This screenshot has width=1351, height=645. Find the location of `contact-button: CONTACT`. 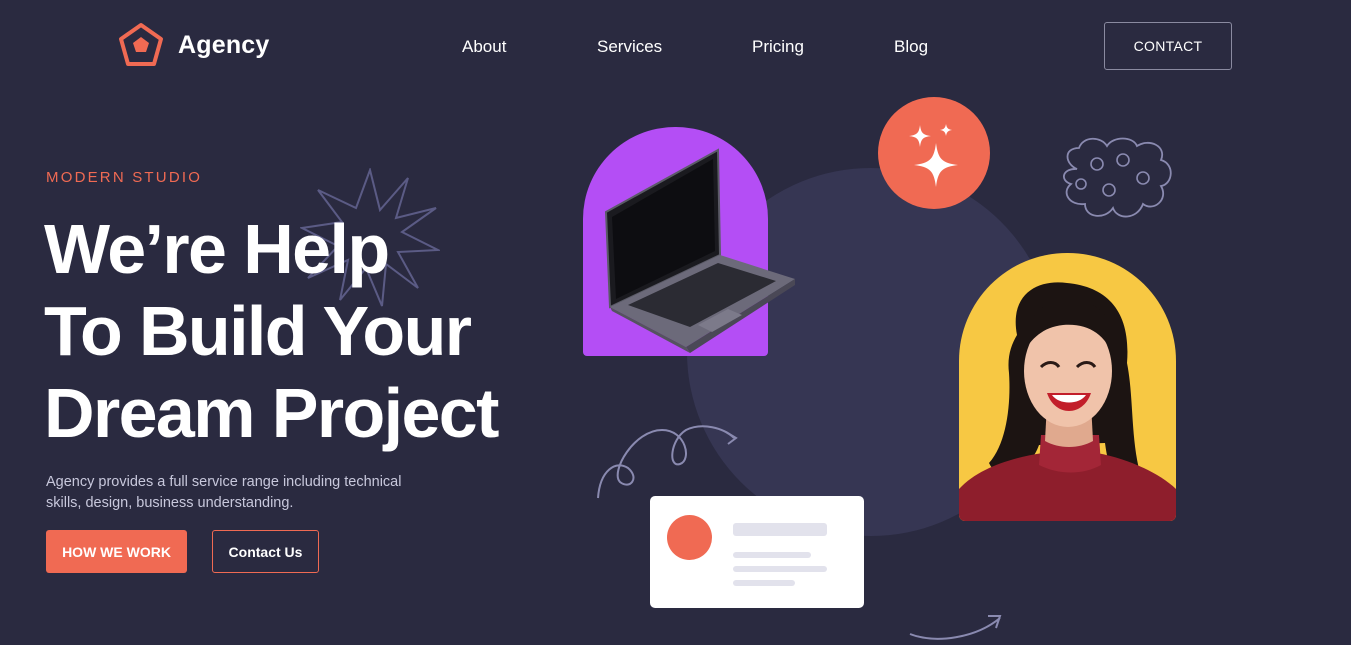

contact-button: CONTACT is located at coordinates (1168, 46).